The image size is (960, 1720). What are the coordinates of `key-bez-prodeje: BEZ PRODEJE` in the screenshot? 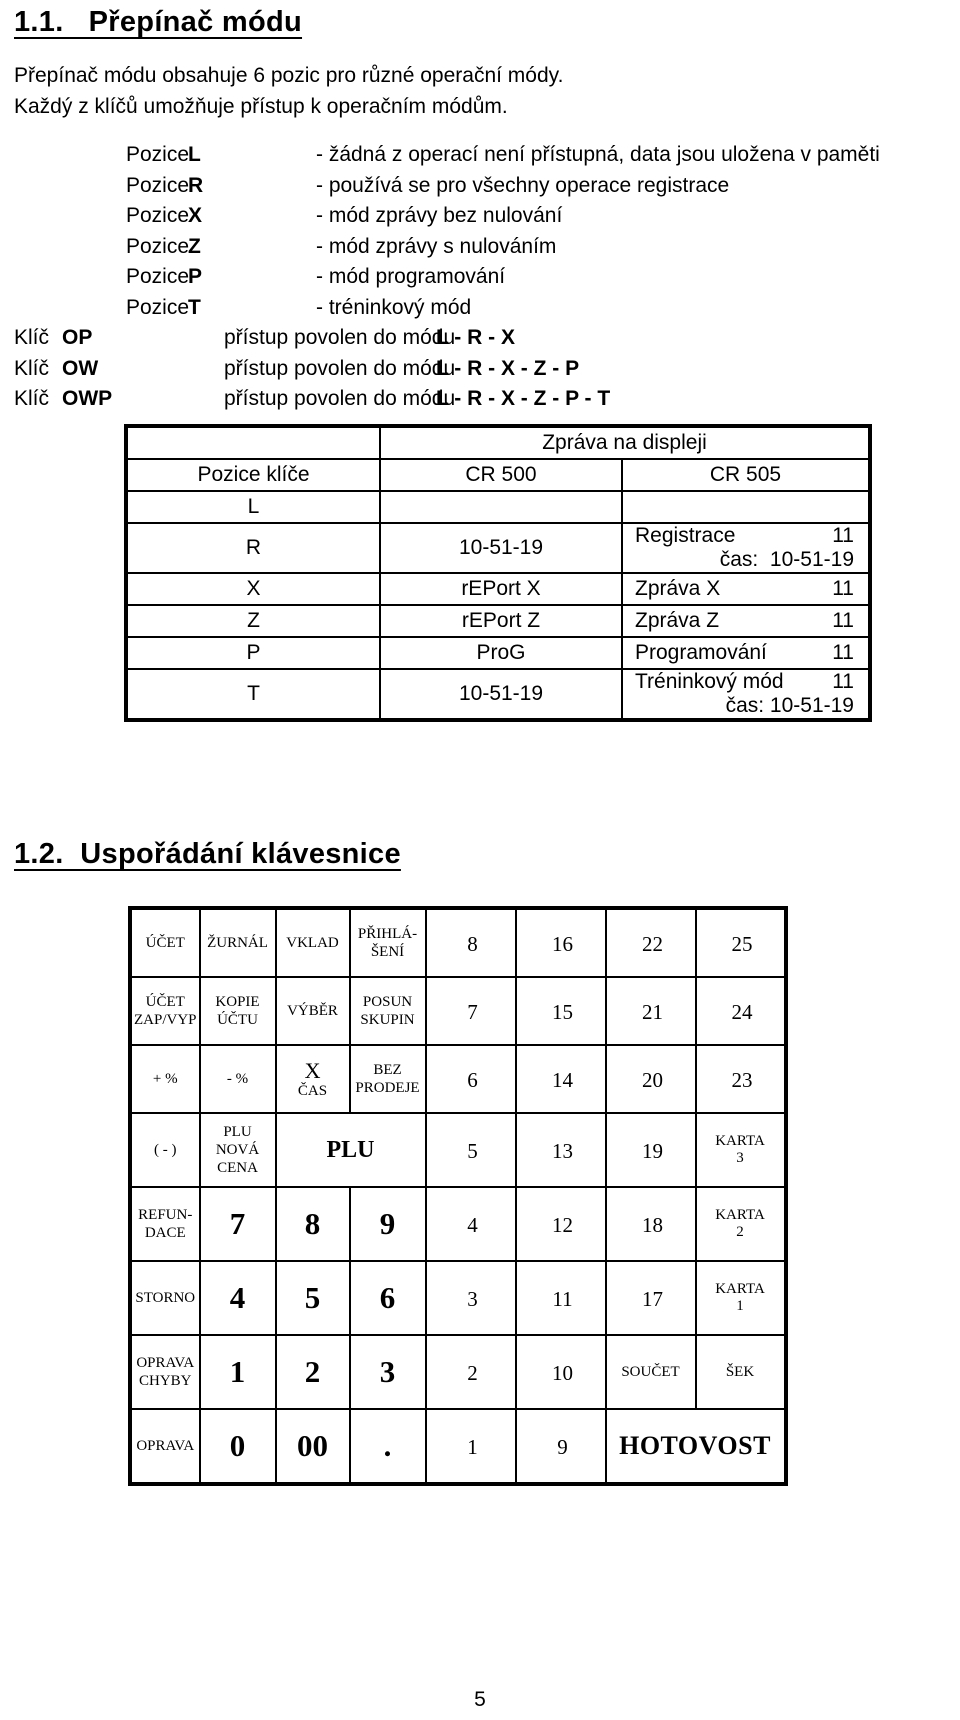 It's located at (387, 1079).